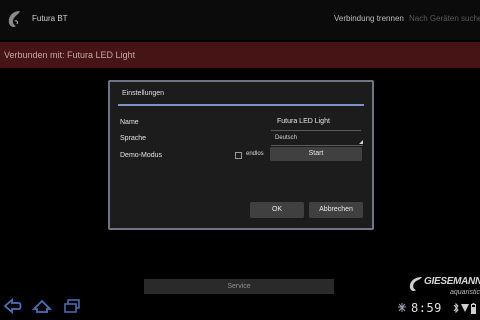 The width and height of the screenshot is (480, 320). Describe the element at coordinates (239, 286) in the screenshot. I see `service-button: Service` at that location.